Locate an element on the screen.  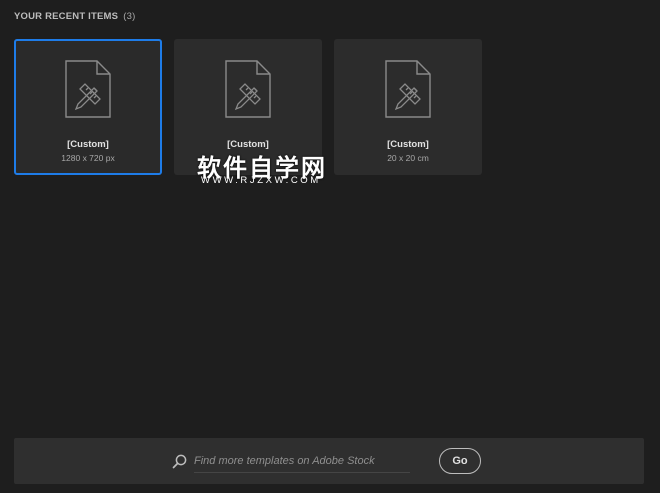
recent-item-size: 1280 x 720 px is located at coordinates (88, 158).